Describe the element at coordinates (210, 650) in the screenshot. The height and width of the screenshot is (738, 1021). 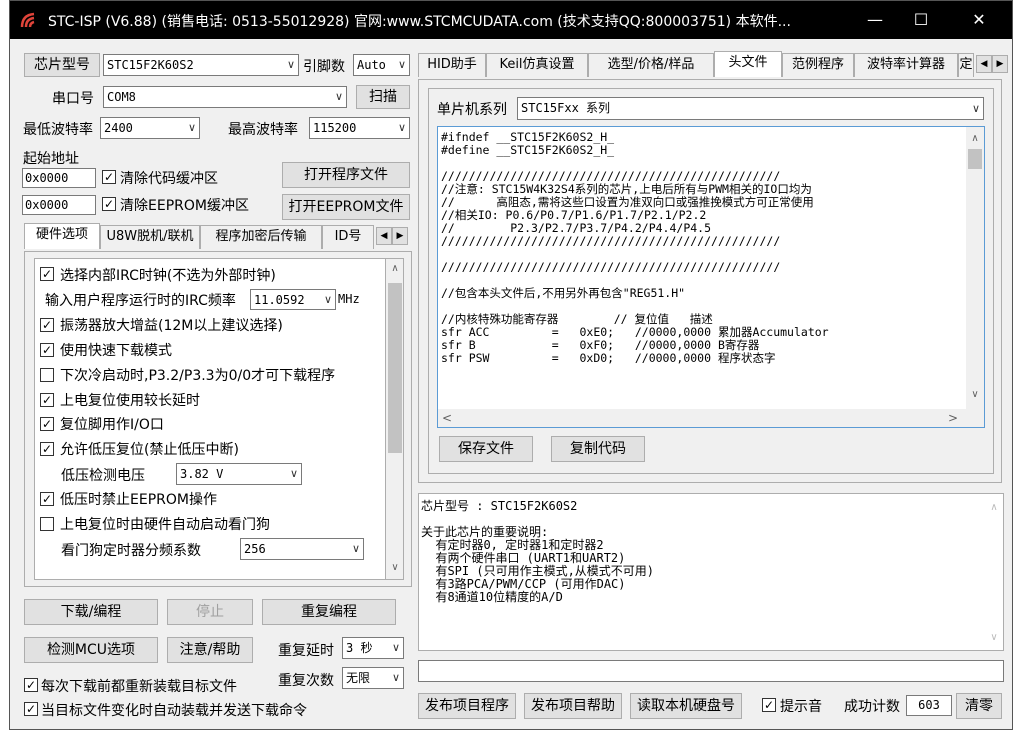
I see `help-button: 注意/帮助` at that location.